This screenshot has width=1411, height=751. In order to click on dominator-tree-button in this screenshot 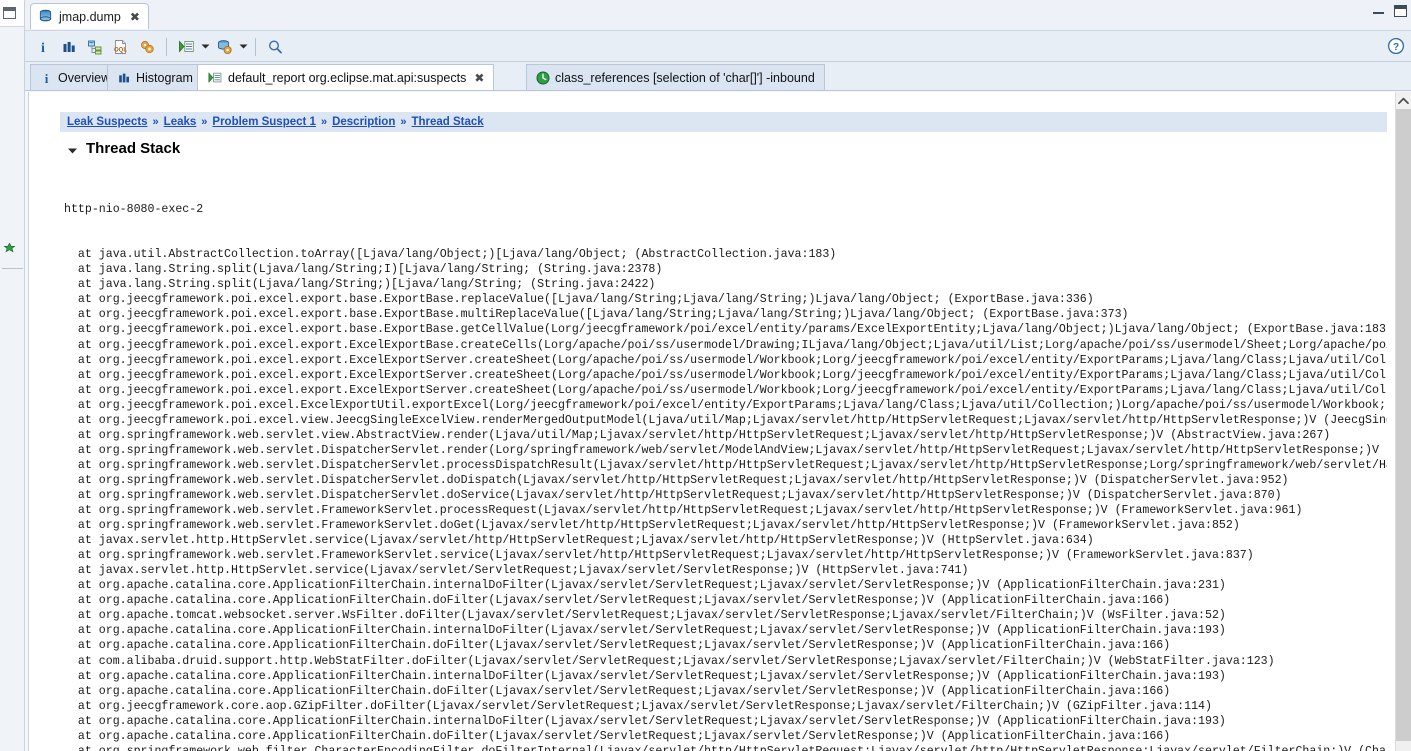, I will do `click(95, 47)`.